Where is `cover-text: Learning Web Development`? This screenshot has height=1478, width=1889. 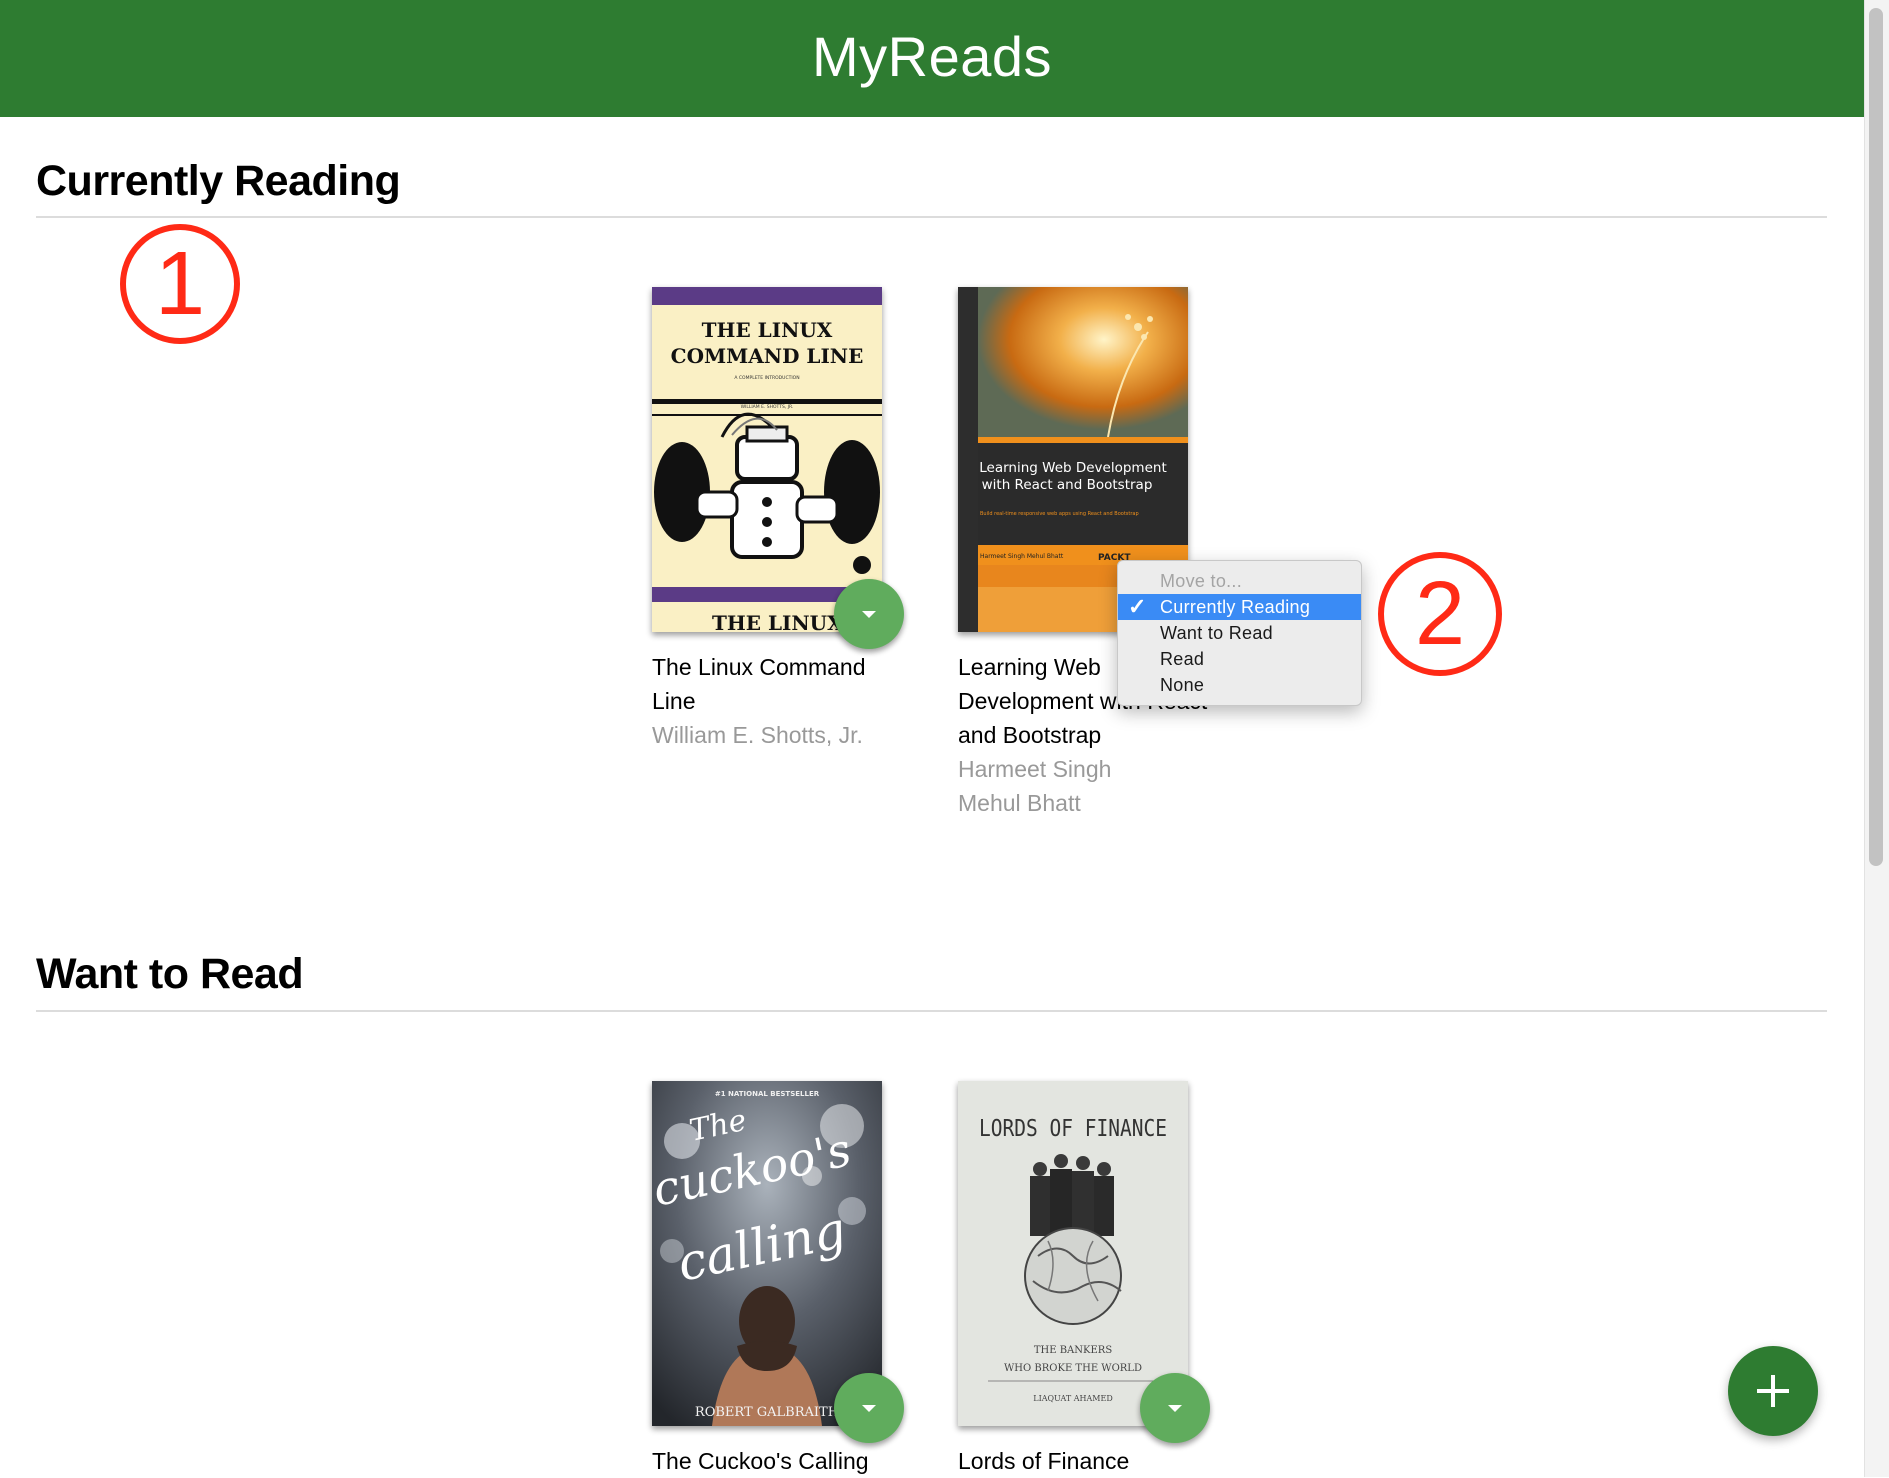
cover-text: Learning Web Development is located at coordinates (1073, 468).